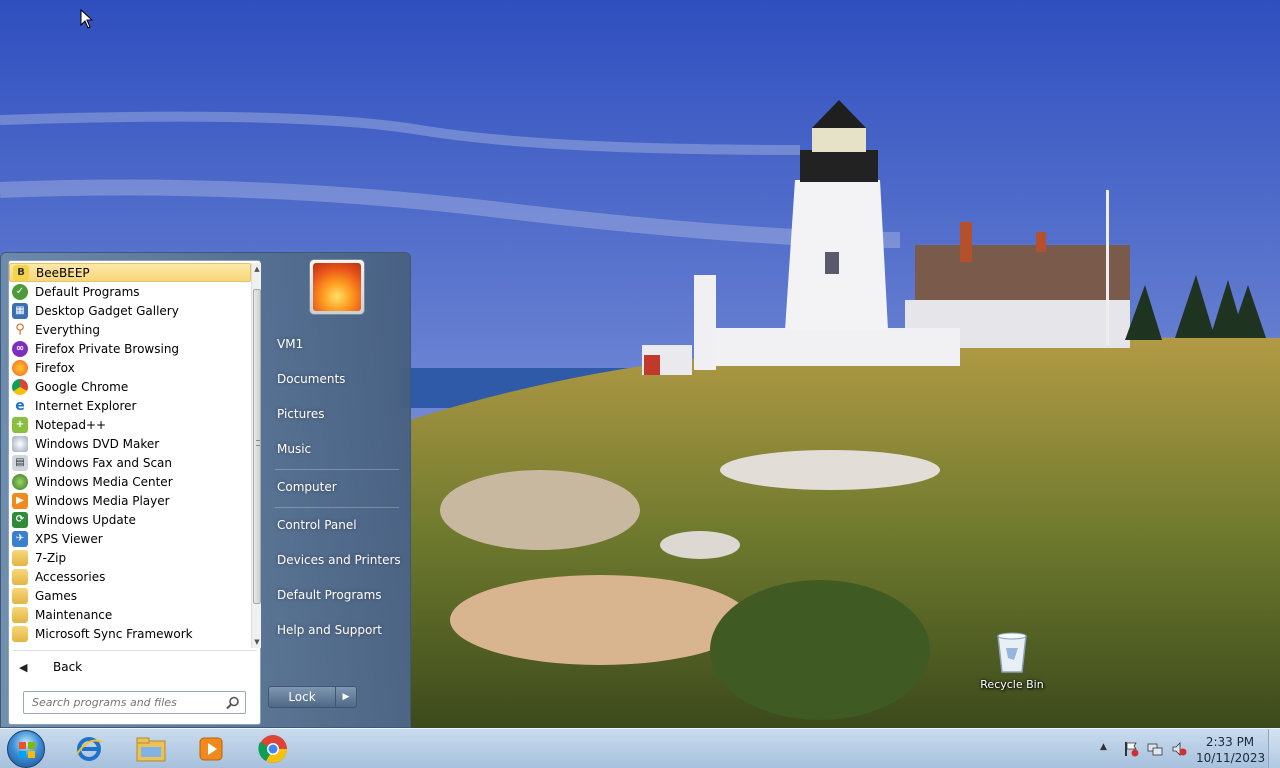 The image size is (1280, 768). What do you see at coordinates (85, 519) in the screenshot?
I see `program-label: Windows Update` at bounding box center [85, 519].